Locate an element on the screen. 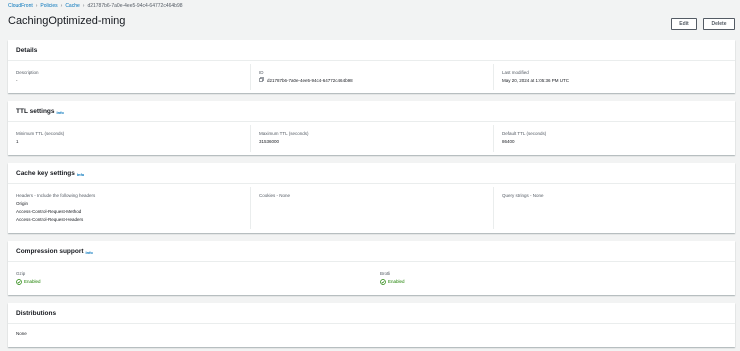  edit-button: Edit is located at coordinates (684, 24).